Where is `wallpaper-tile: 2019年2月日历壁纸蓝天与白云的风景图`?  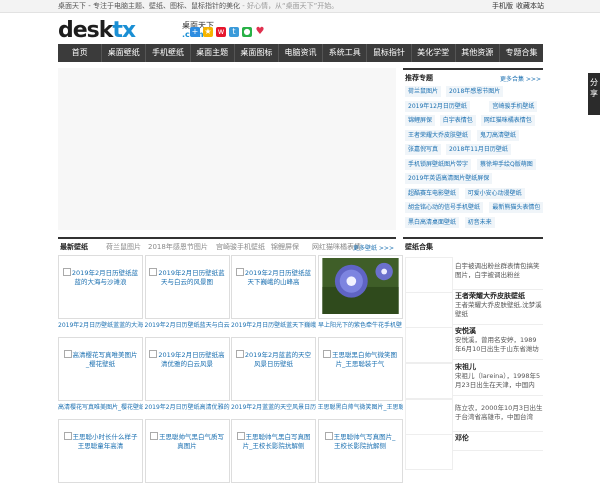
wallpaper-tile: 2019年2月日历壁纸蓝天与白云的风景图 is located at coordinates (187, 287).